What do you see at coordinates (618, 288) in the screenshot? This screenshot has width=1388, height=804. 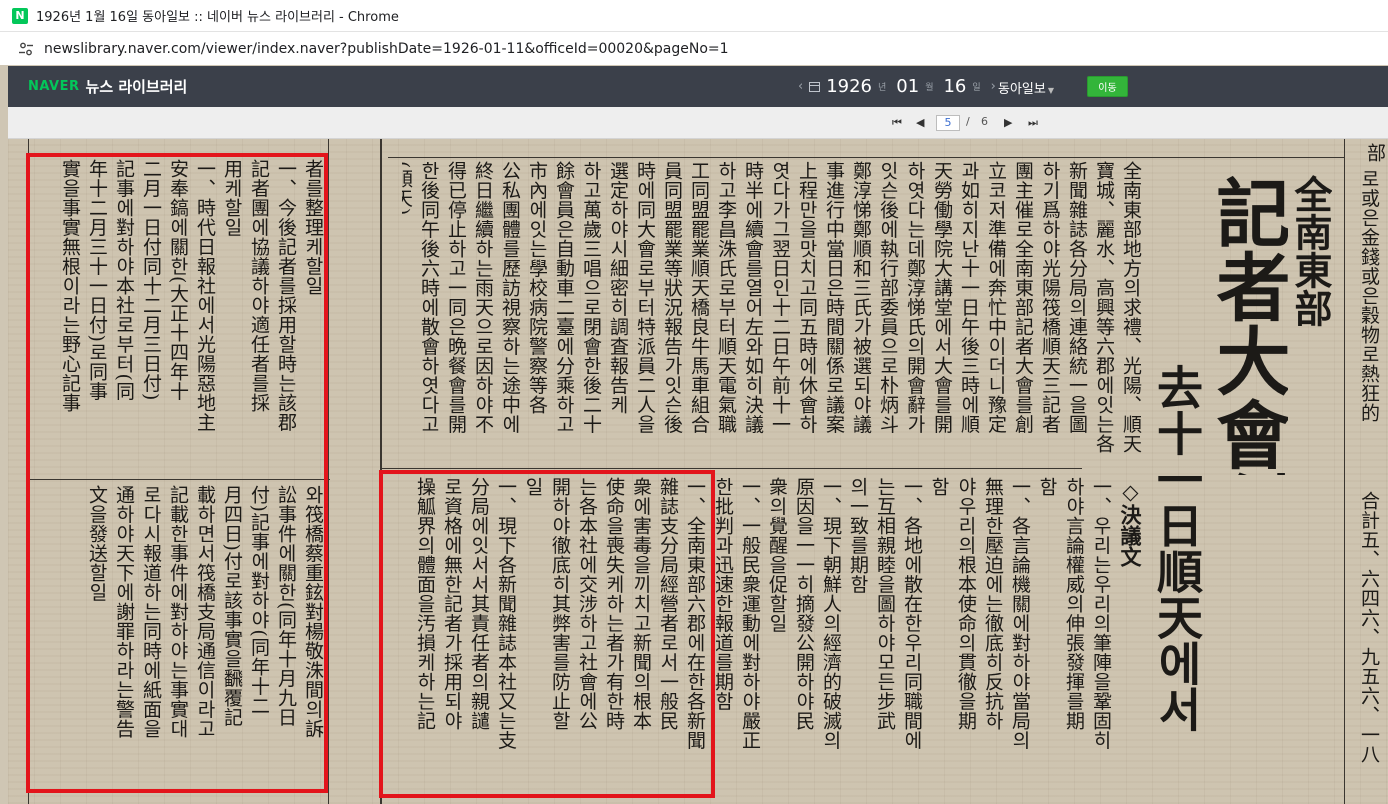 I see `article-line: 選定하야시細密히調査報告케` at bounding box center [618, 288].